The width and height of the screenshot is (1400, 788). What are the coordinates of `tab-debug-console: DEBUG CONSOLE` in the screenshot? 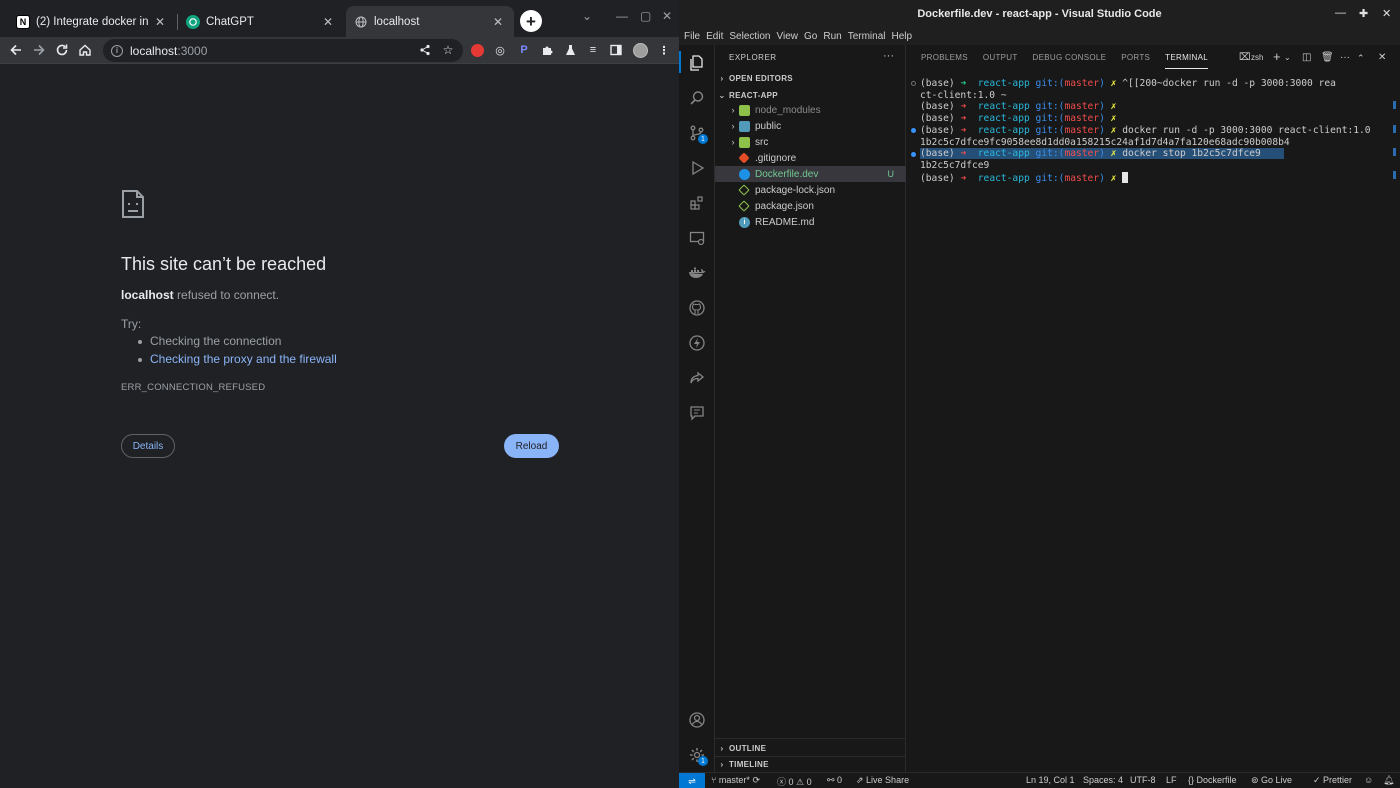 It's located at (1070, 58).